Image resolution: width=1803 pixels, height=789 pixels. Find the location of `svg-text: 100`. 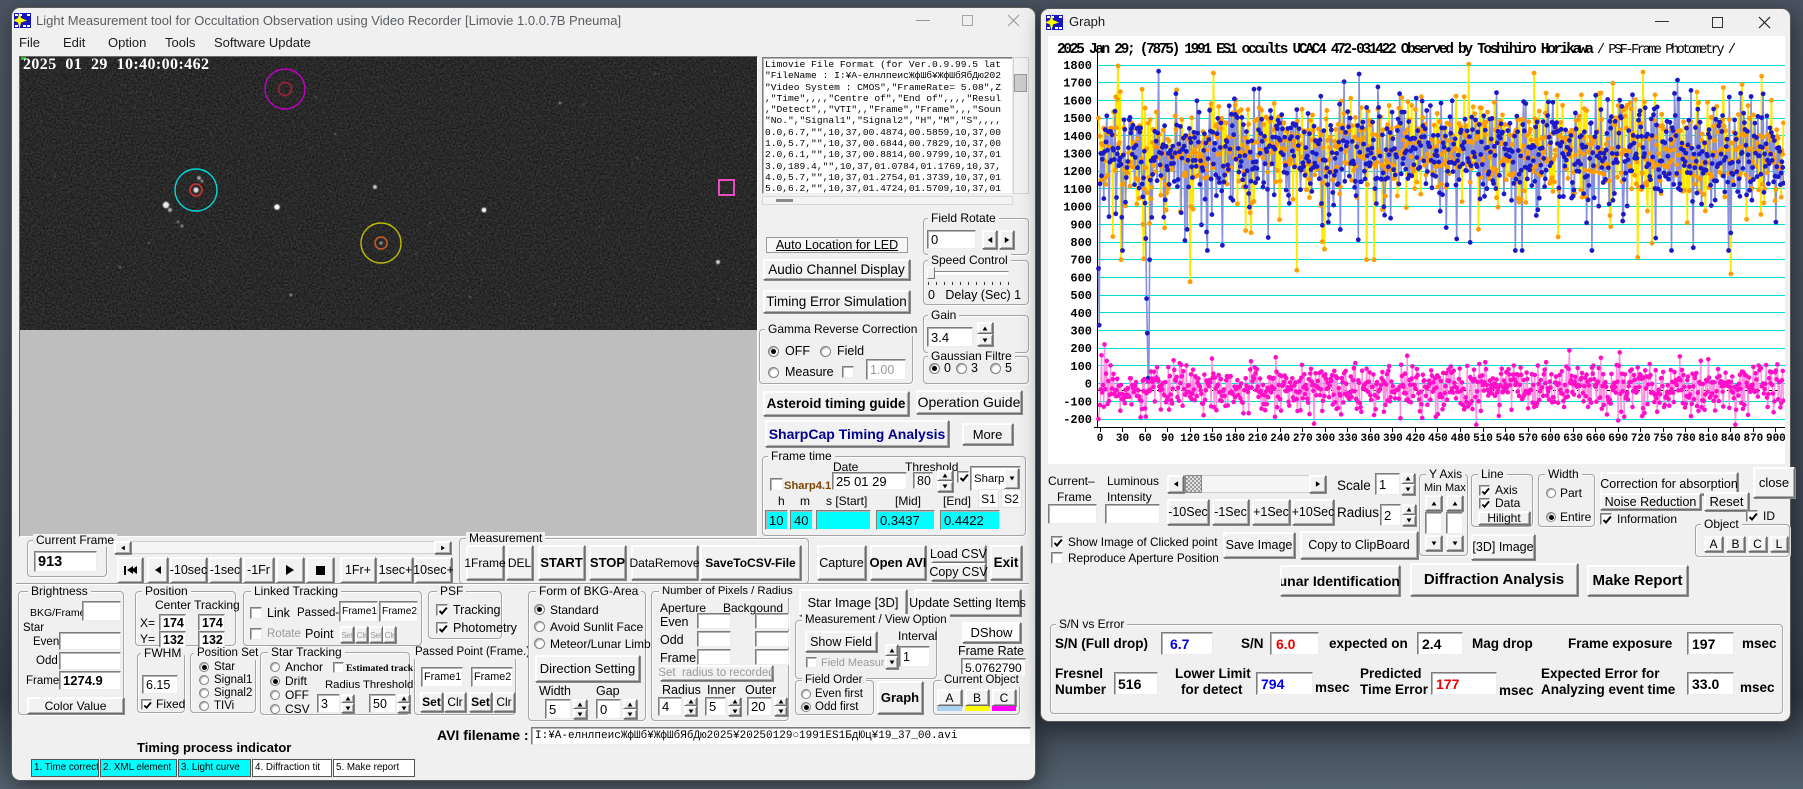

svg-text: 100 is located at coordinates (1081, 367).